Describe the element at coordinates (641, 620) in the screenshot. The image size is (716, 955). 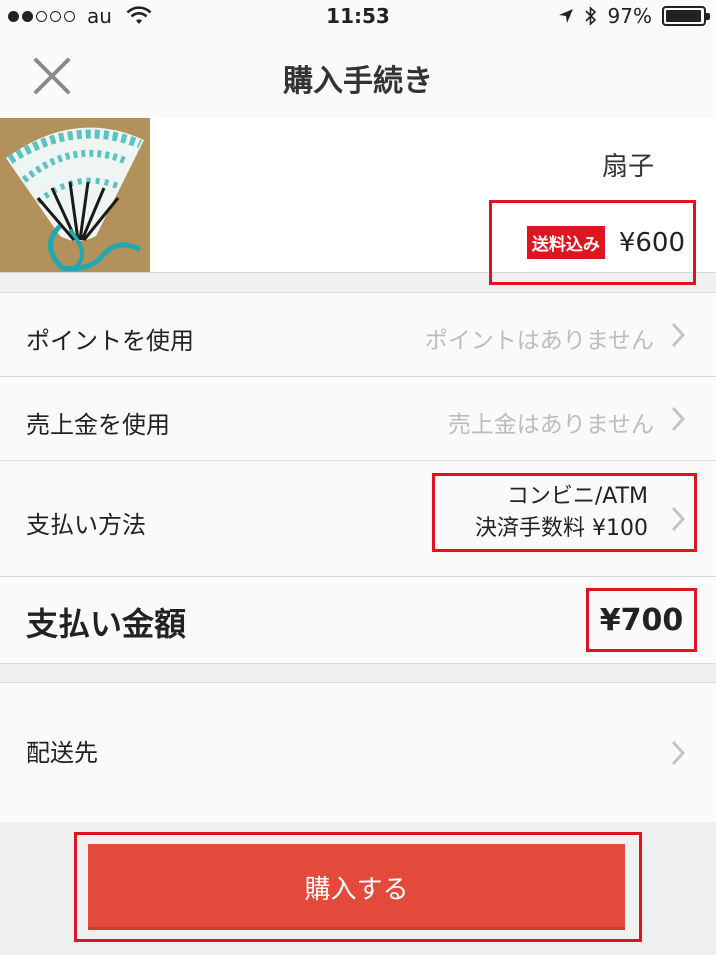
I see `total-amount-value: ¥700` at that location.